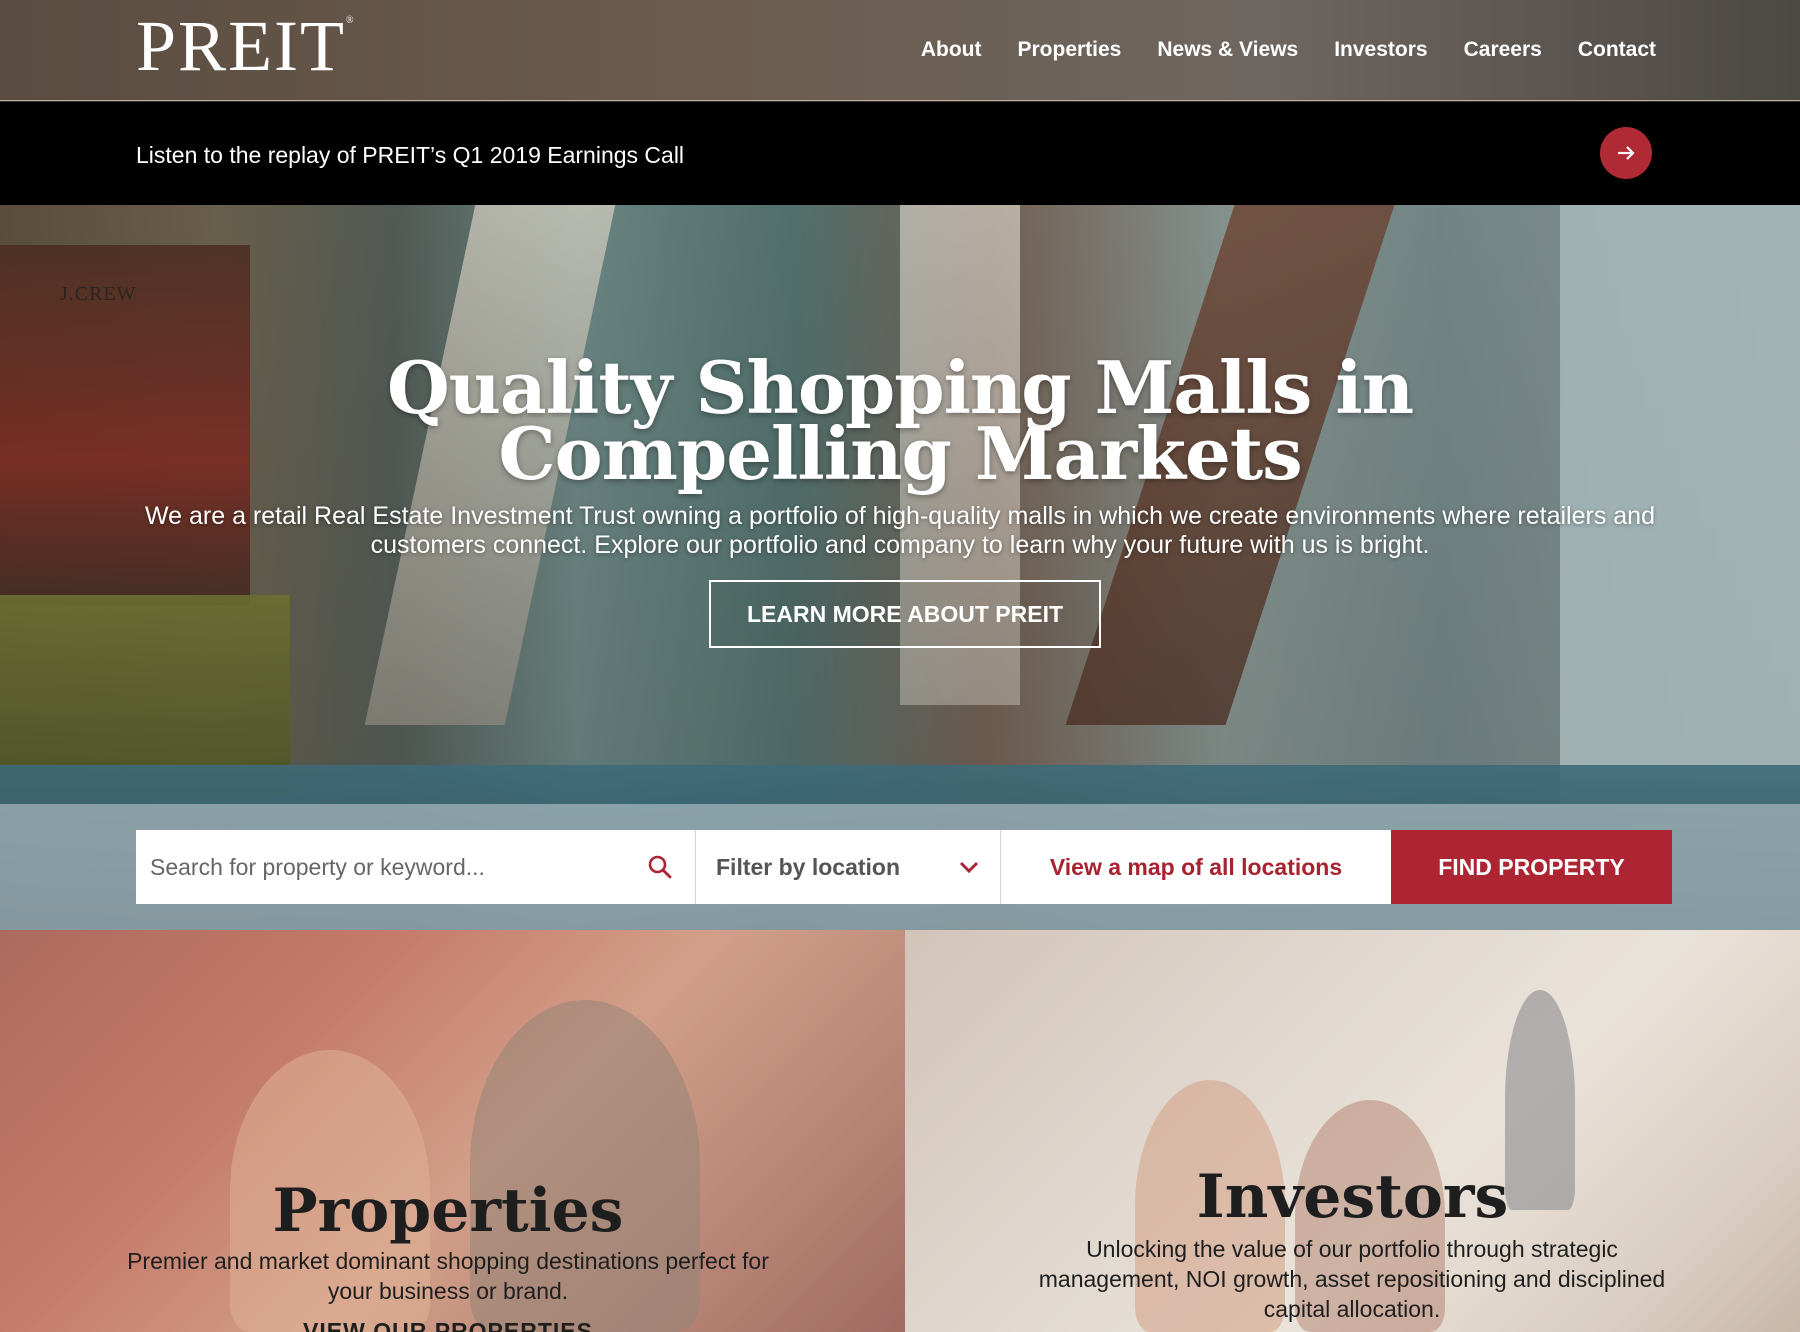 This screenshot has height=1332, width=1800. I want to click on nav-careers: Careers, so click(1503, 50).